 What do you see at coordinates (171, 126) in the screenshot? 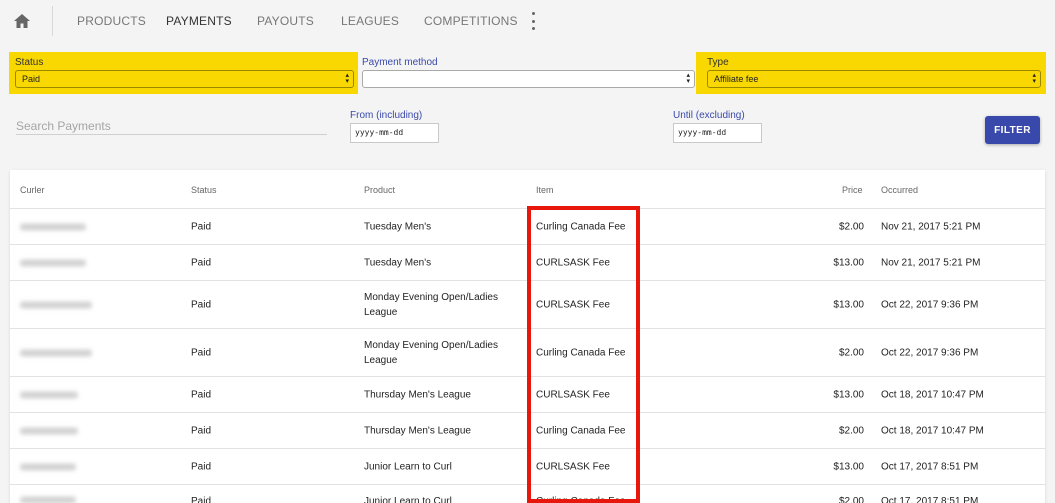
I see `search-input` at bounding box center [171, 126].